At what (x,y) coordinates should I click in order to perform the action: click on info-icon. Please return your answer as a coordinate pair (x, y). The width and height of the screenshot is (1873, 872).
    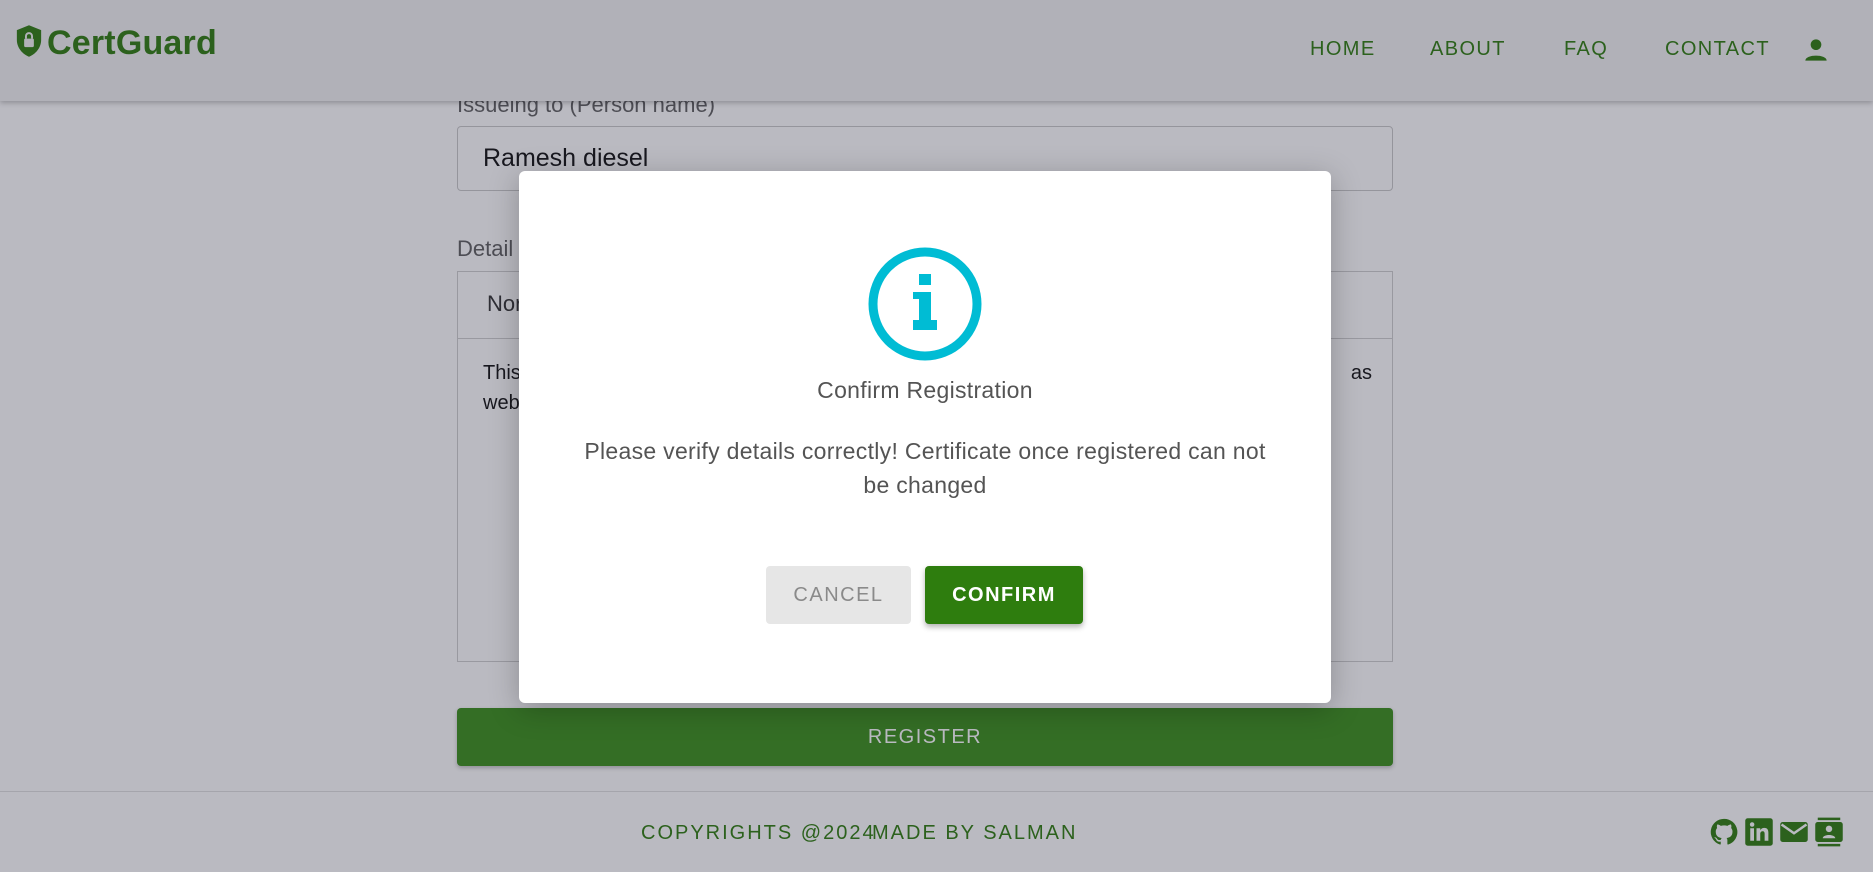
    Looking at the image, I should click on (925, 304).